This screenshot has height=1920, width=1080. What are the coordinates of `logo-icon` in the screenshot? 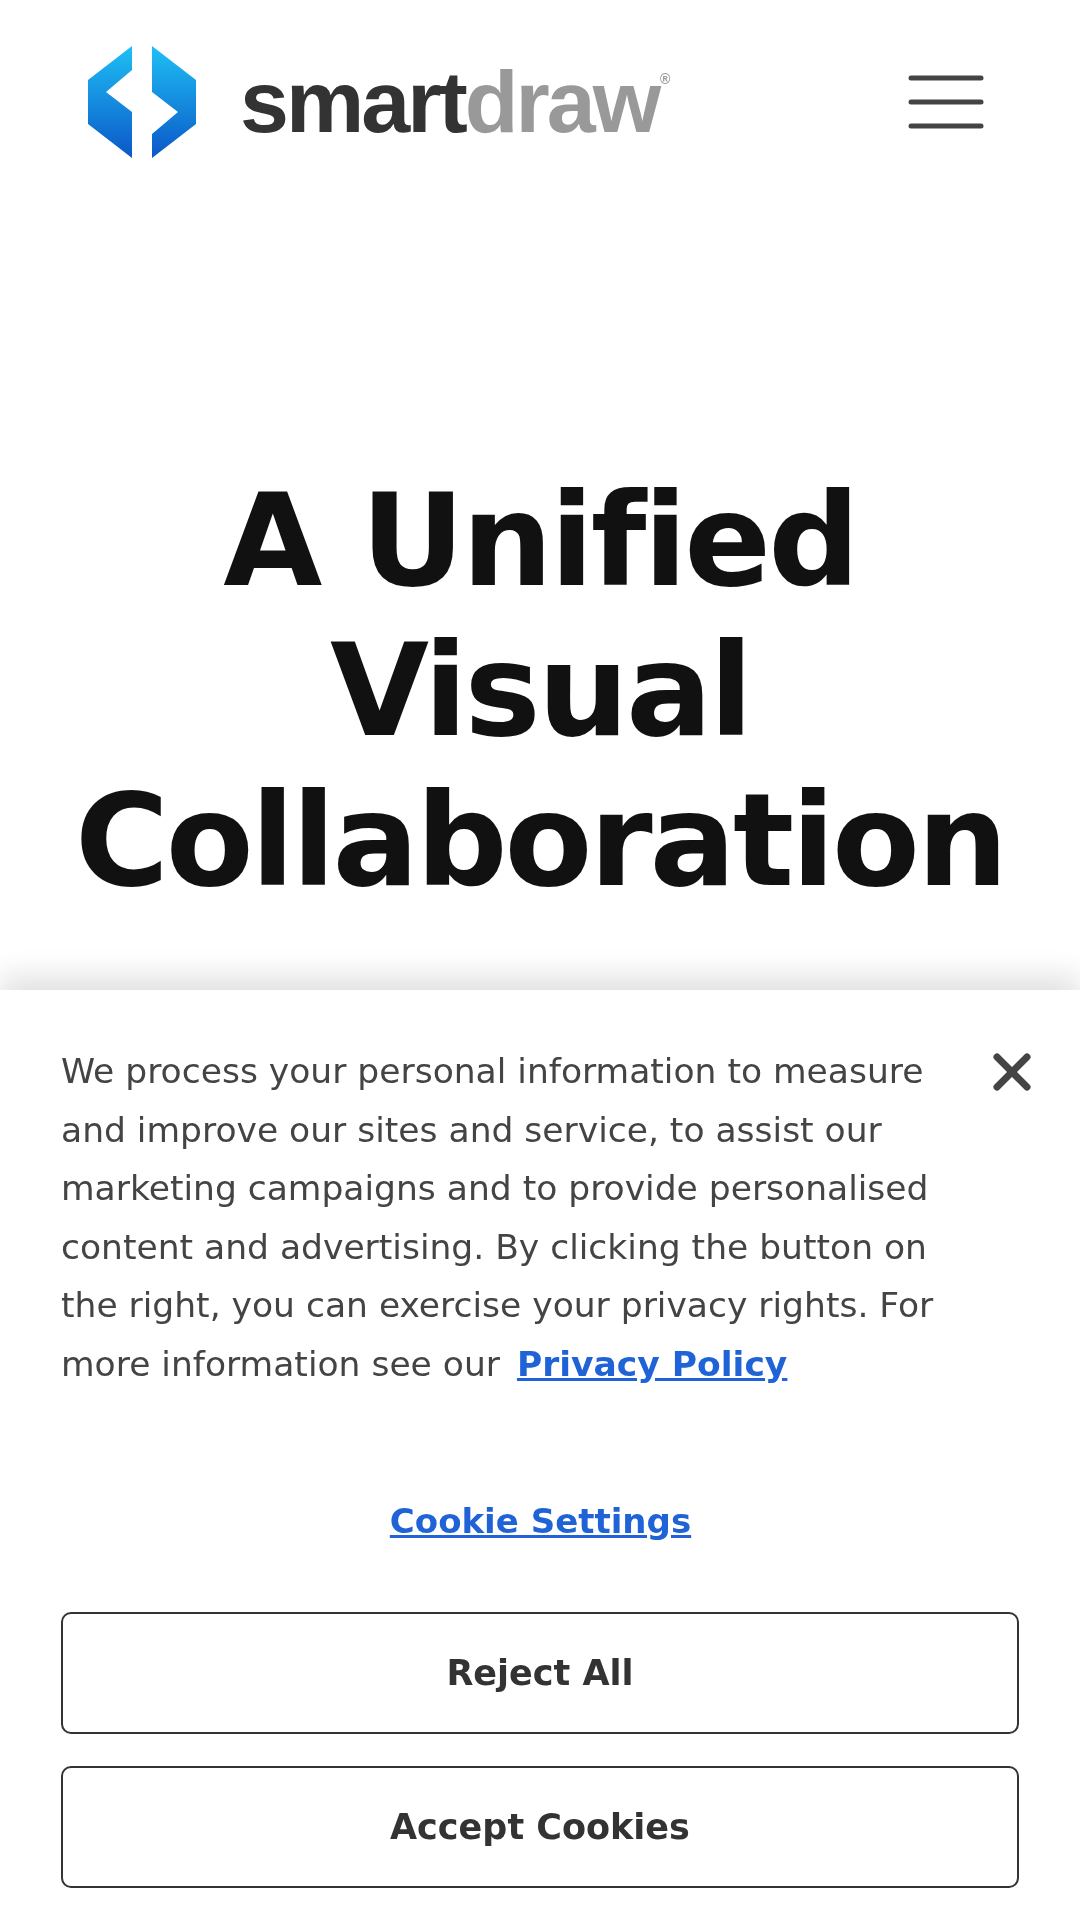 It's located at (142, 102).